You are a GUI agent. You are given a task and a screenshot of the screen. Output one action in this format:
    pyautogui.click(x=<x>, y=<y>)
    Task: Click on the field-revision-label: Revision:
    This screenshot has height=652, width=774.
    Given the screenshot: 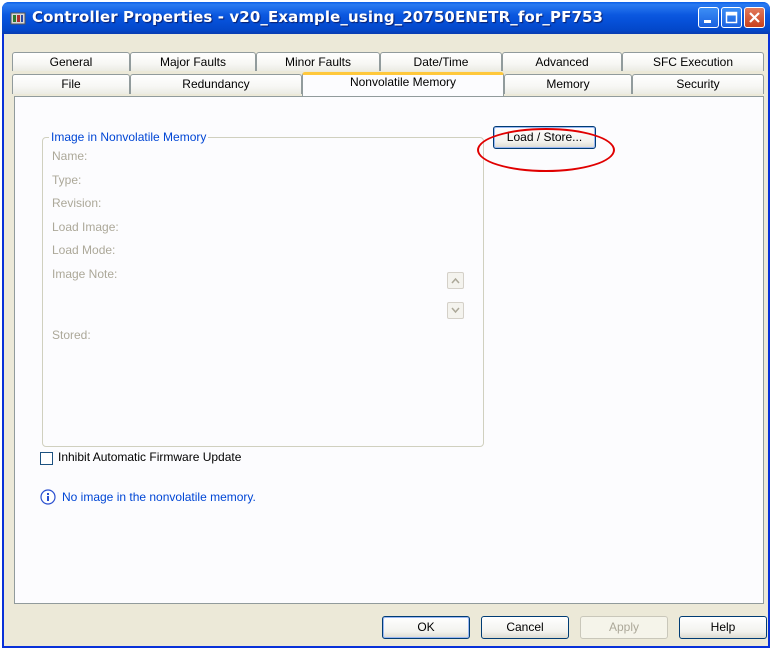 What is the action you would take?
    pyautogui.click(x=77, y=203)
    